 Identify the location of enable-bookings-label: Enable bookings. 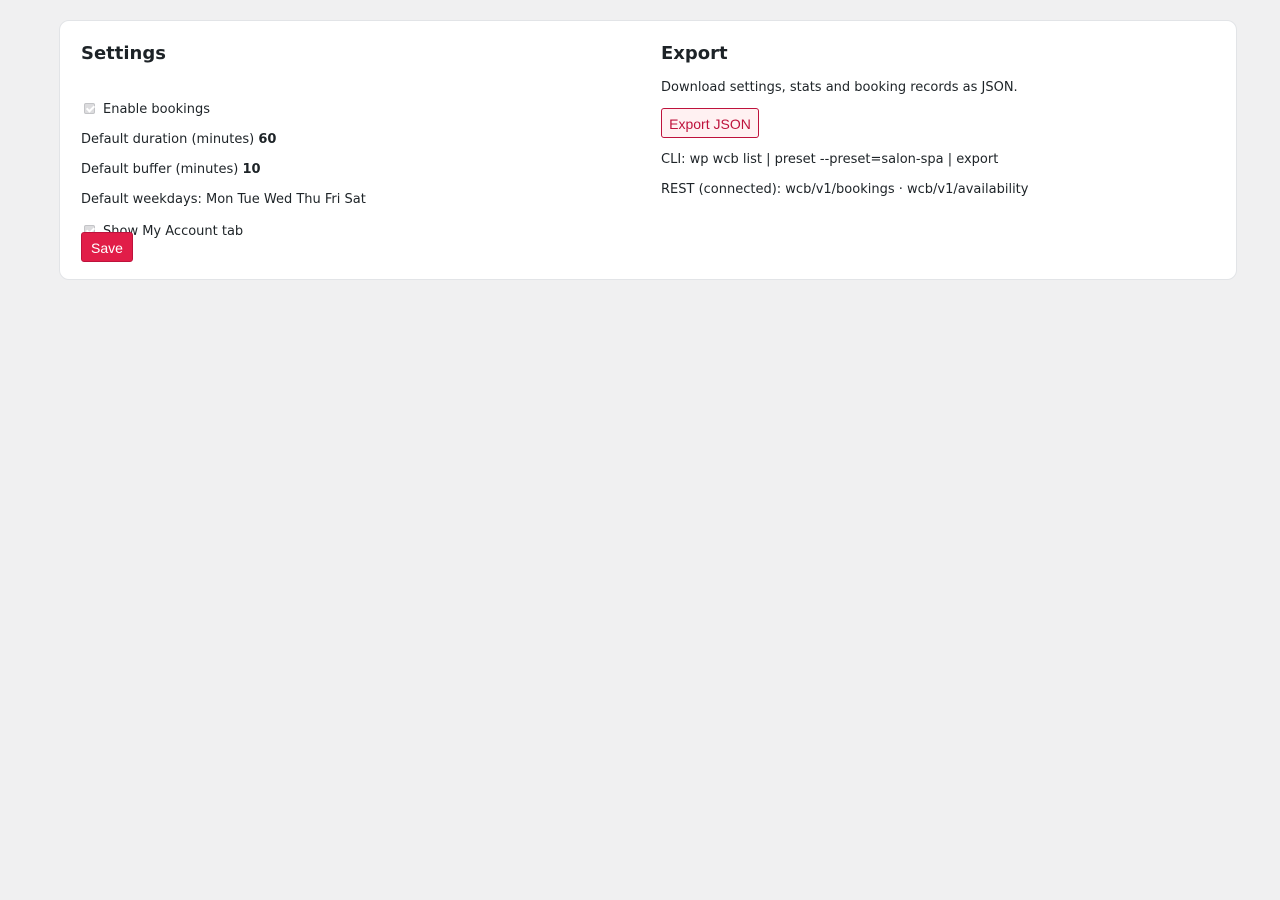
(156, 109).